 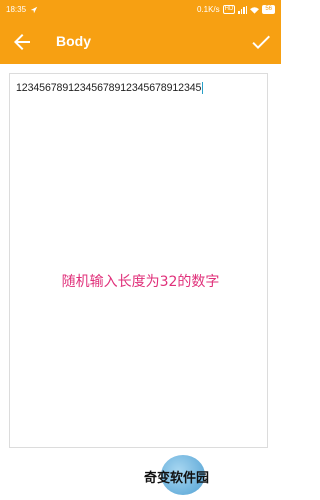 I want to click on status-bar: 18:35 0.1K/s HD 56, so click(x=140, y=10).